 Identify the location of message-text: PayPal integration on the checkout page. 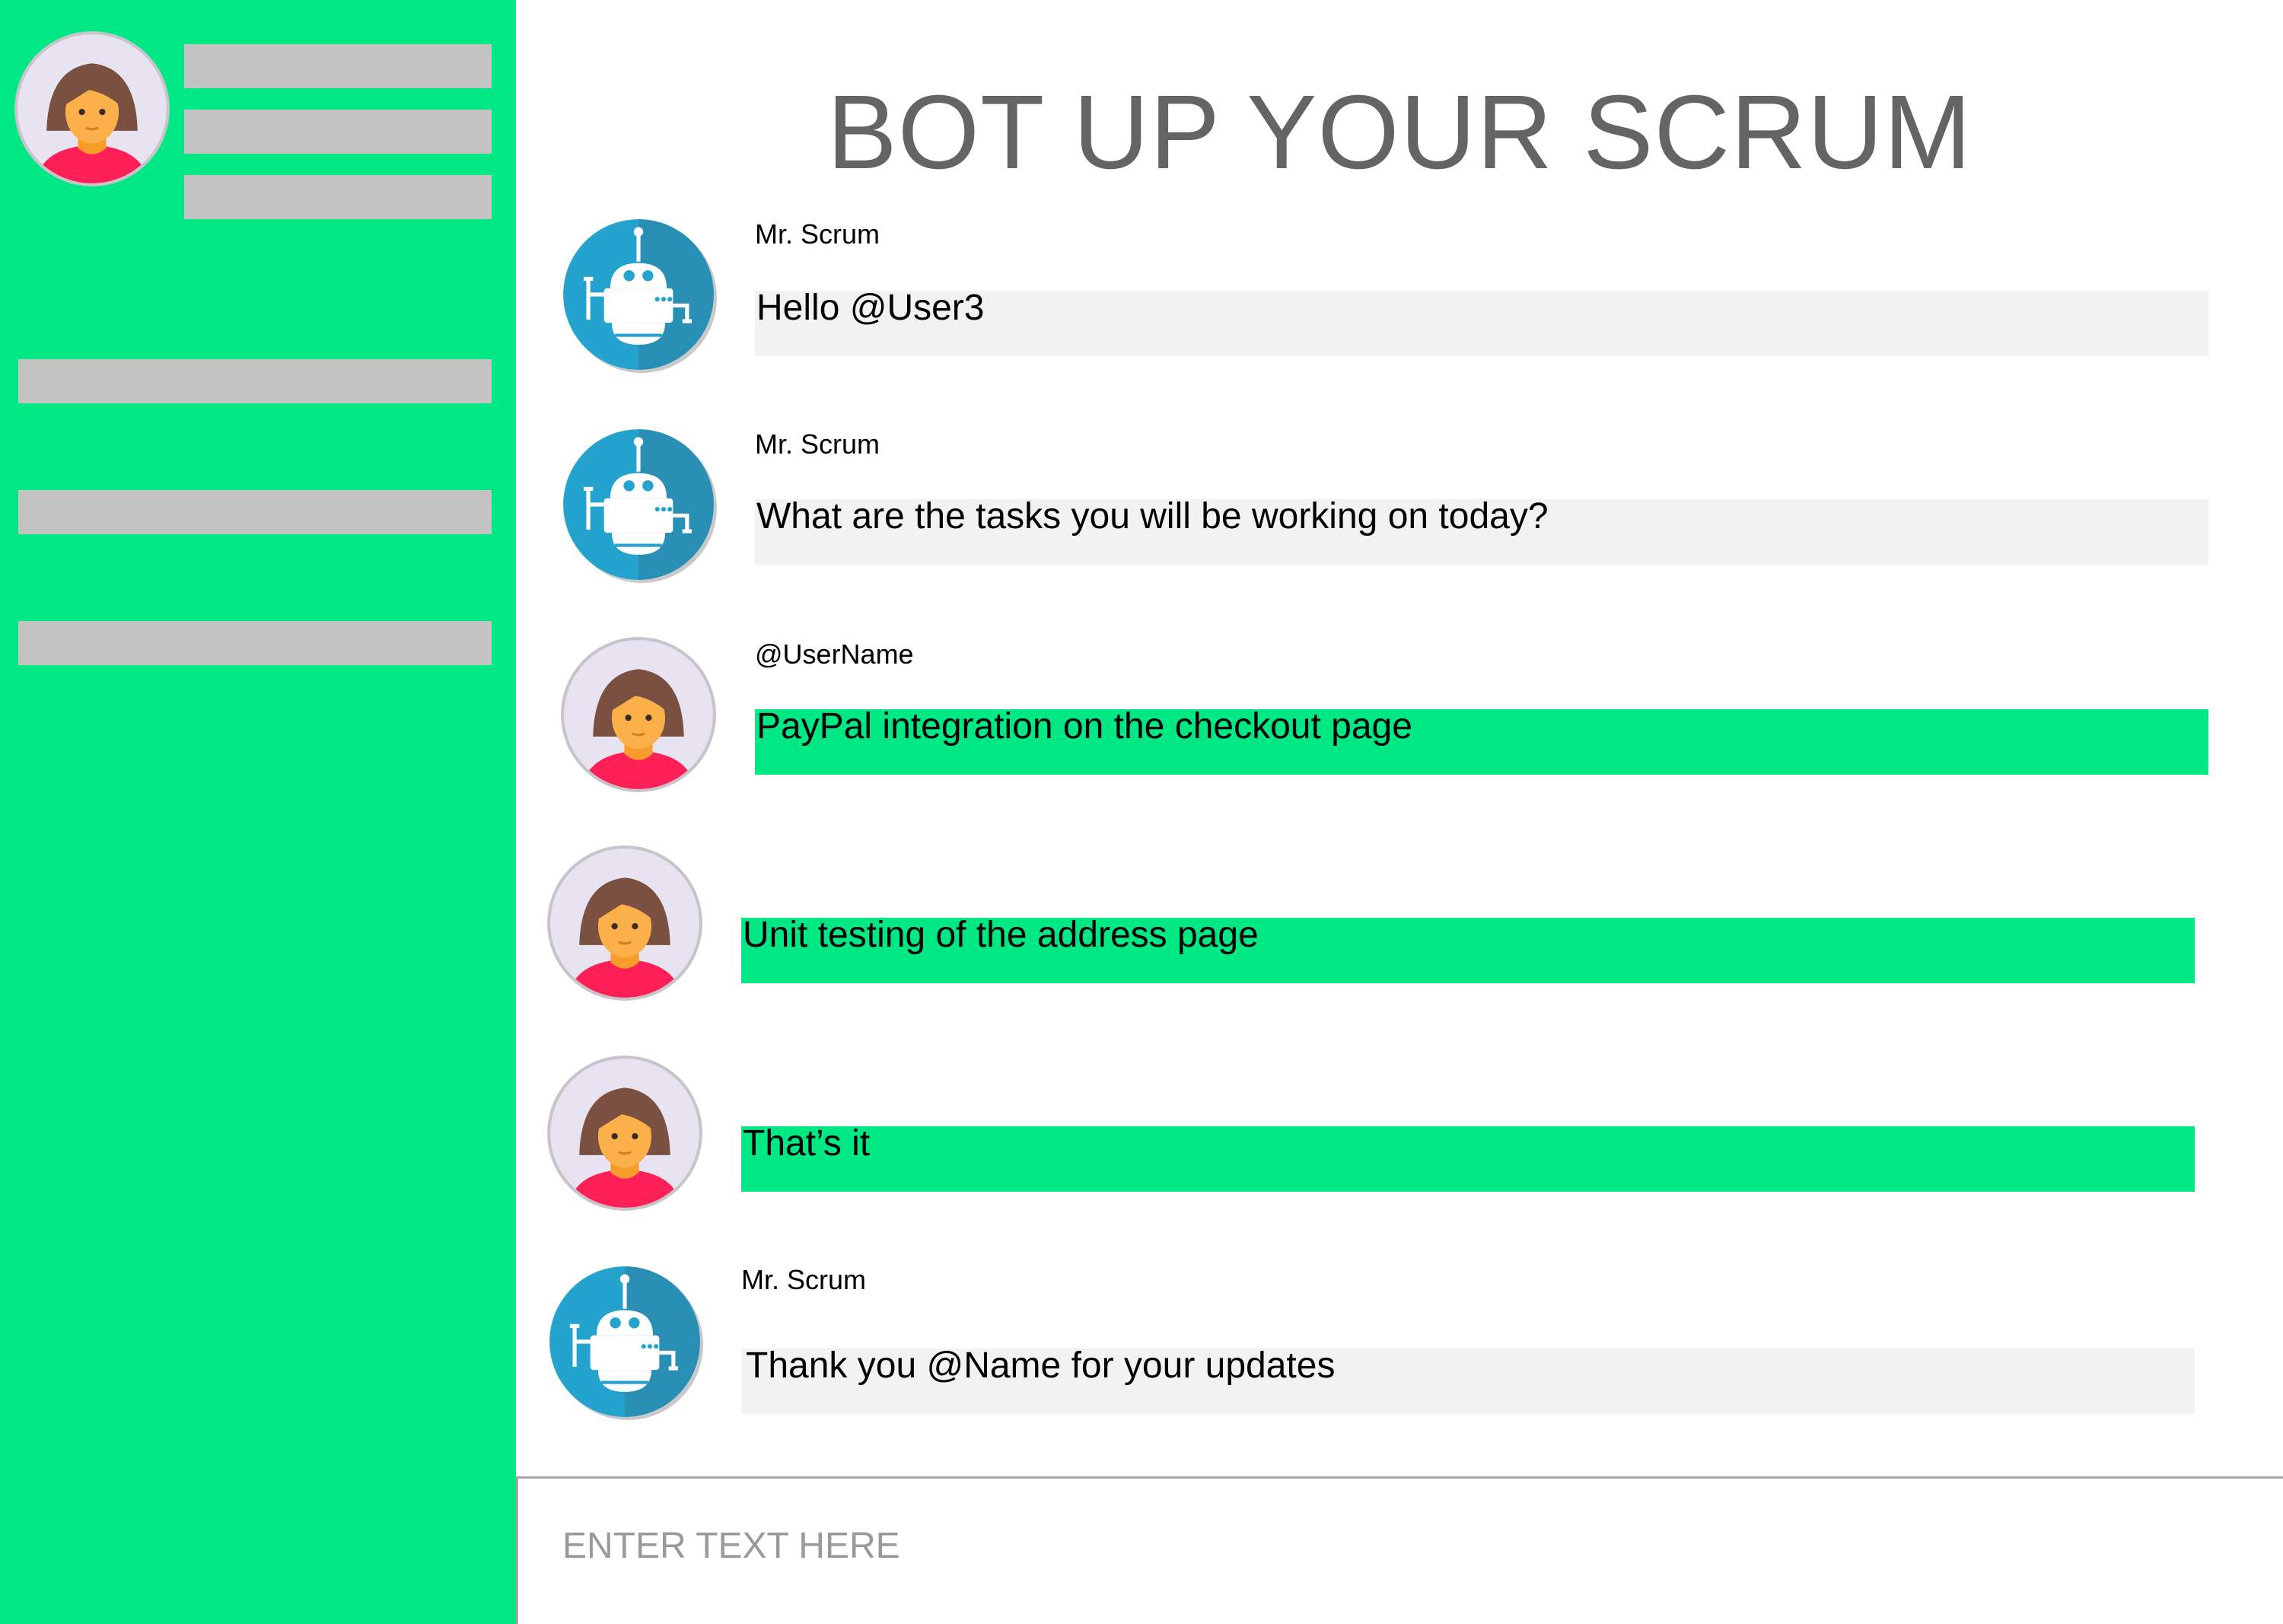
(1084, 726).